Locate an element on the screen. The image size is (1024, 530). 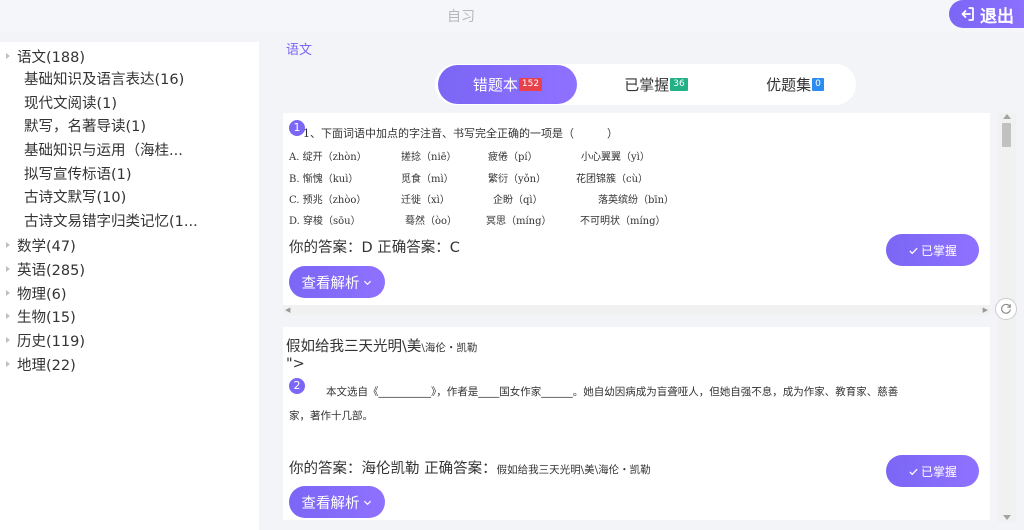
refresh-button is located at coordinates (1006, 309).